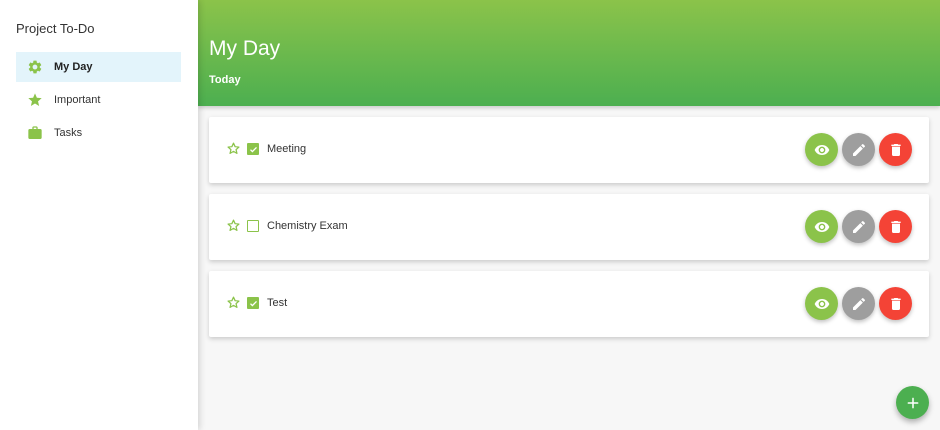 This screenshot has width=940, height=430. I want to click on gear-icon, so click(35, 67).